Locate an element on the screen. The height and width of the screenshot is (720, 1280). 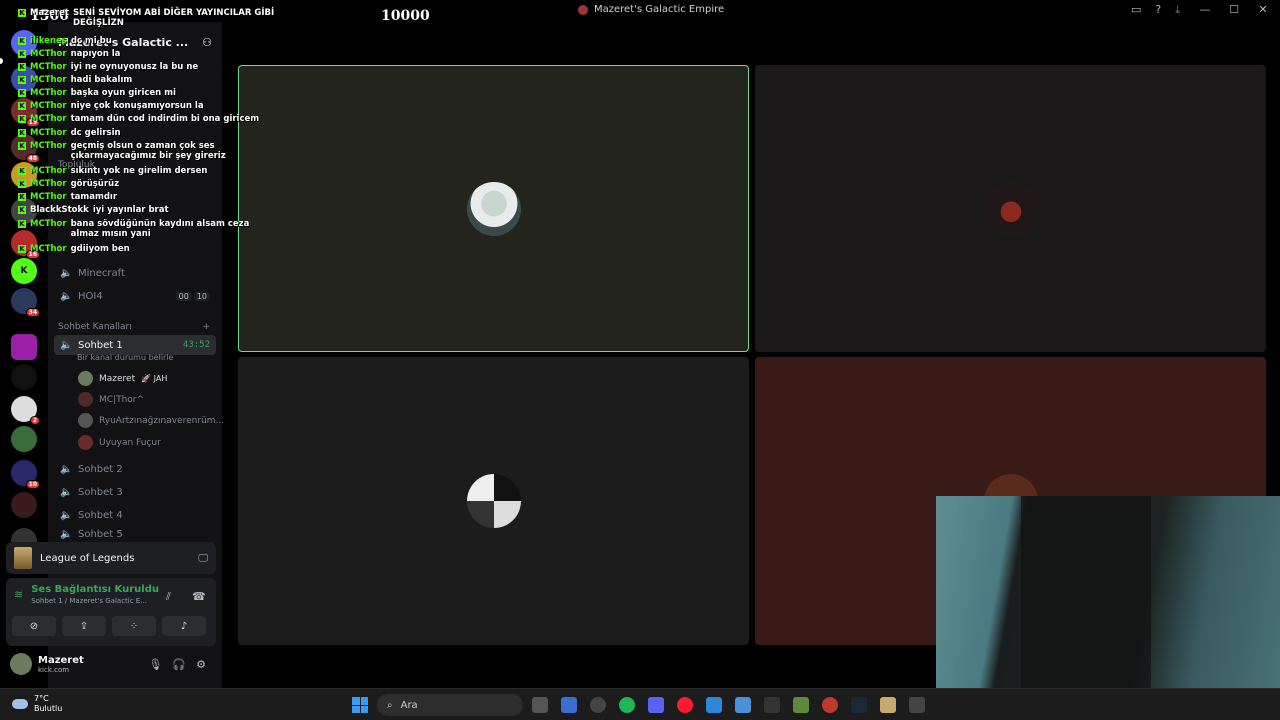
disconnect-icon: ☎ is located at coordinates (199, 596).